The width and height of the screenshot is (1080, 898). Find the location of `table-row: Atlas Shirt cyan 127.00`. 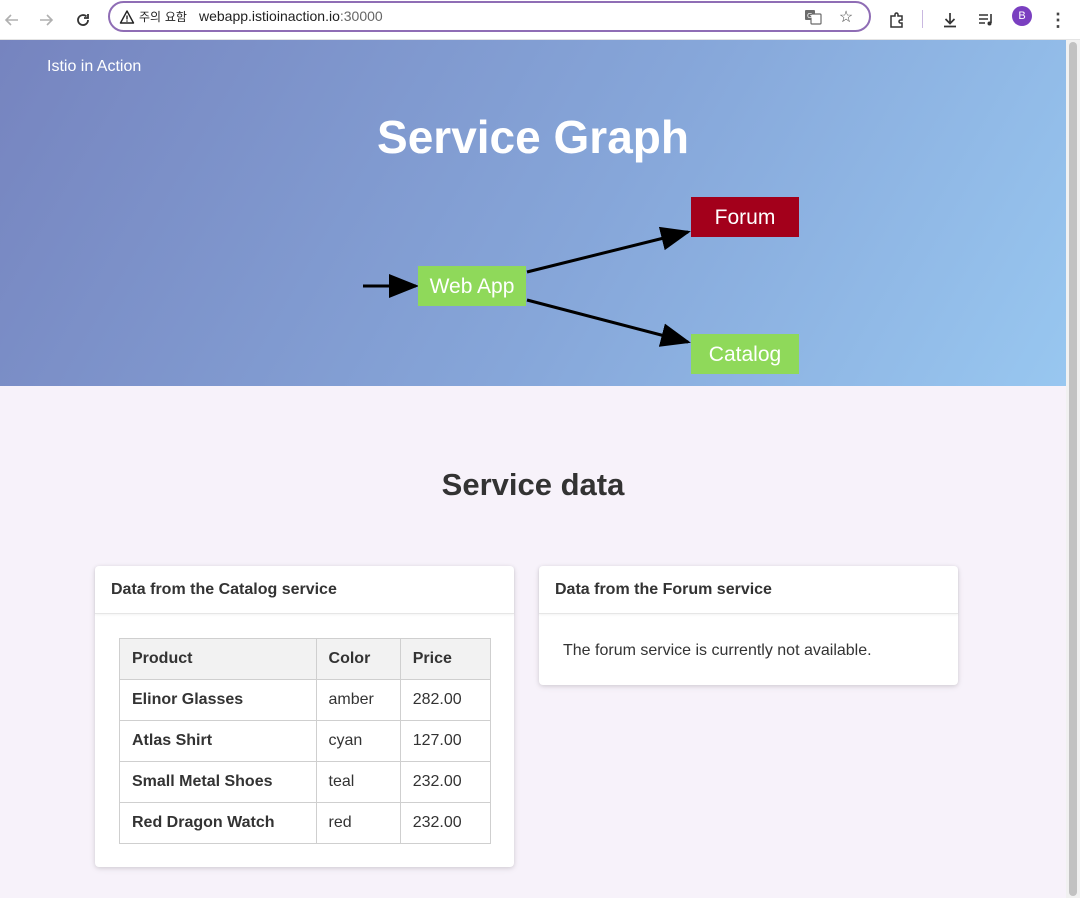

table-row: Atlas Shirt cyan 127.00 is located at coordinates (305, 741).